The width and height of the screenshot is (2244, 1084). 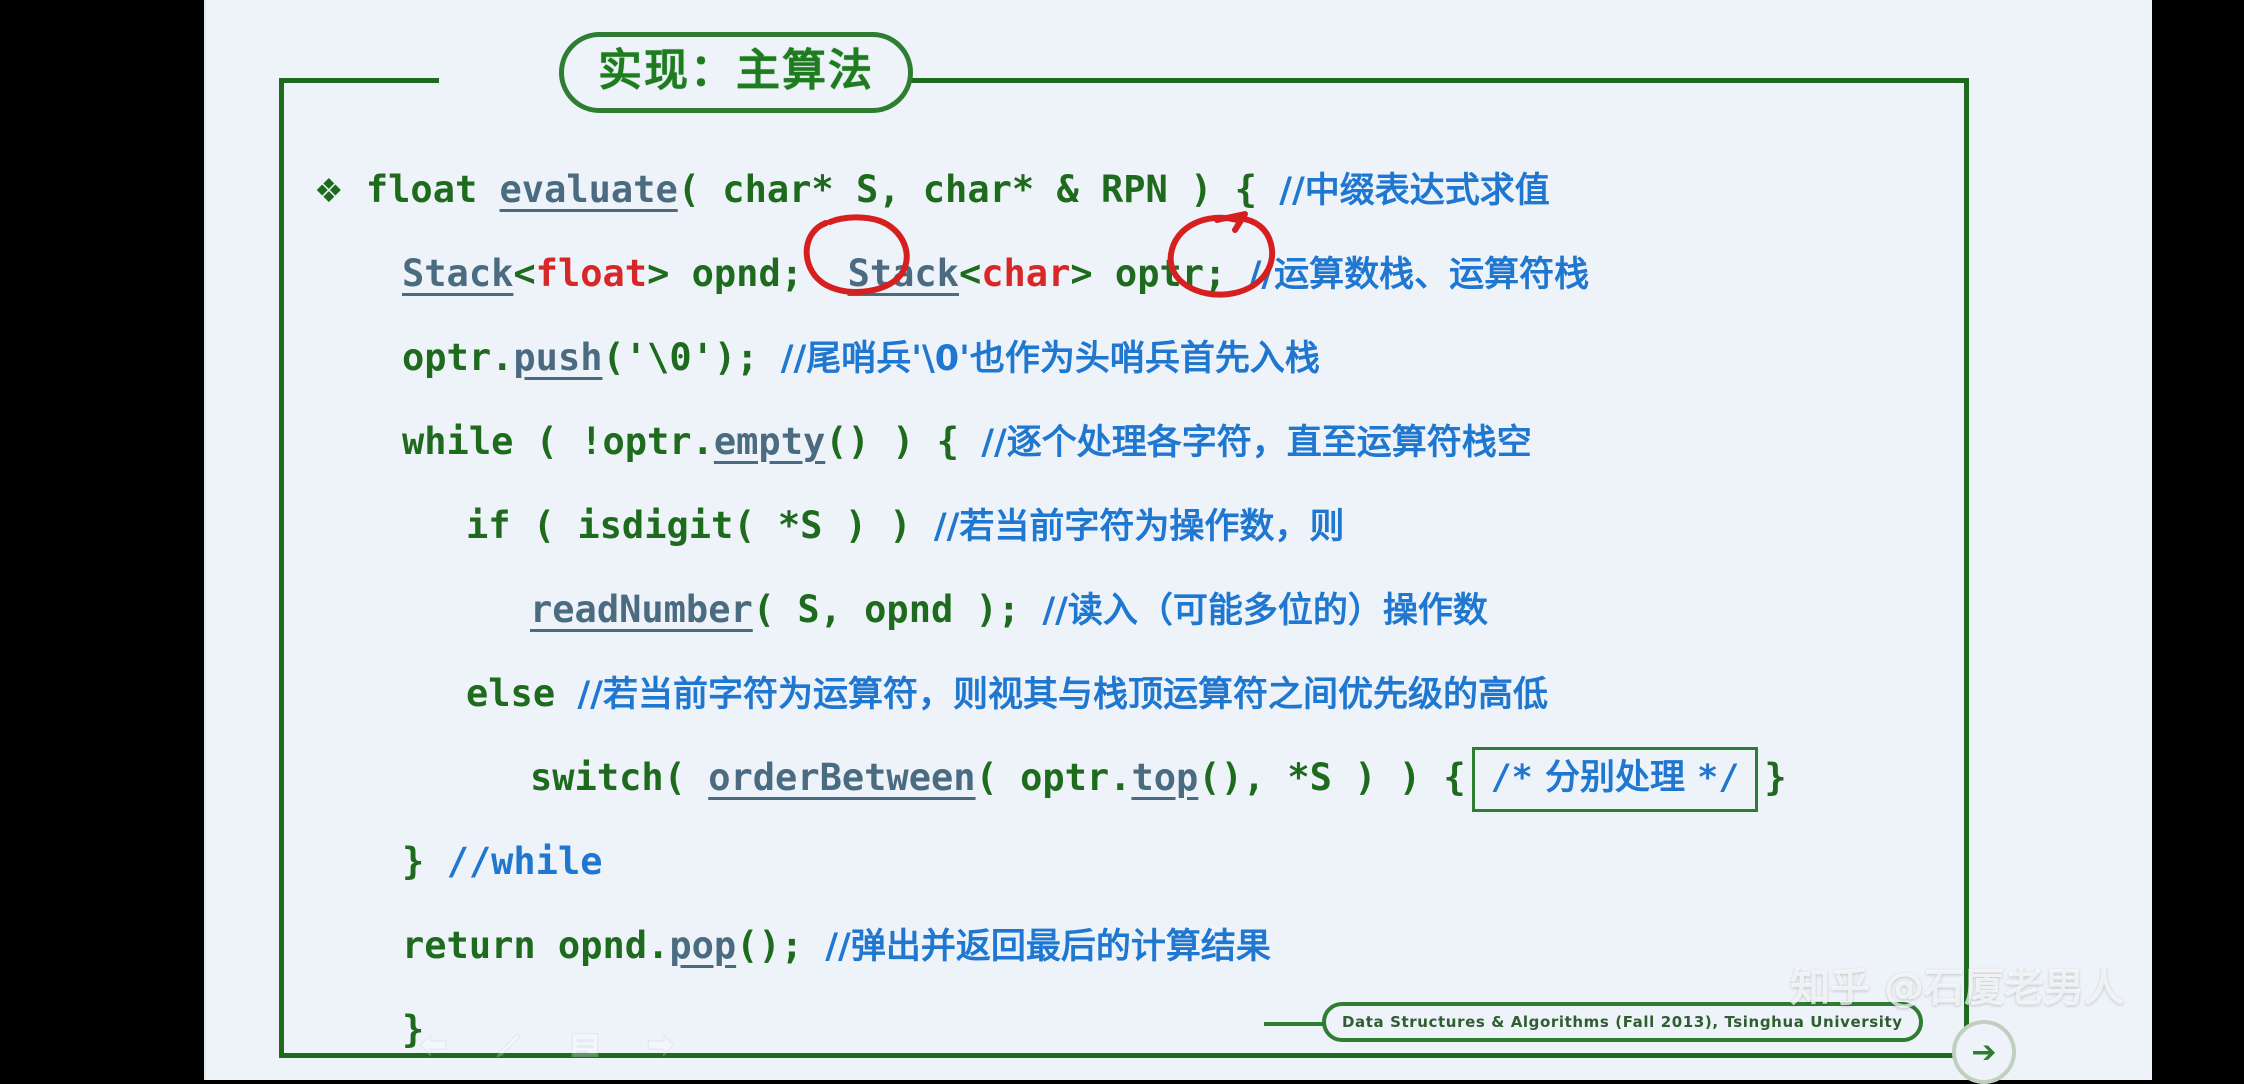 I want to click on variable-optr: optr;, so click(x=1170, y=273).